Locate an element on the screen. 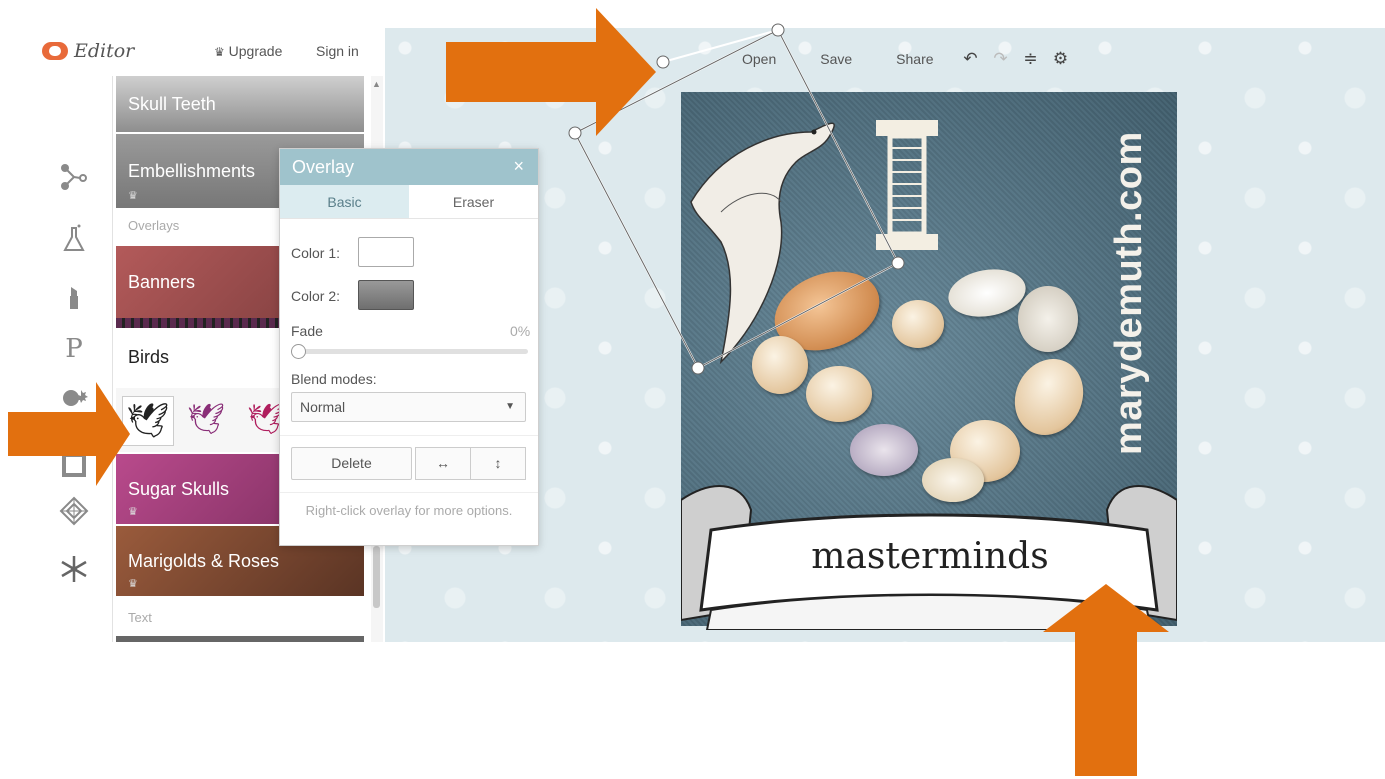  redo-icon: ↷ is located at coordinates (1001, 59).